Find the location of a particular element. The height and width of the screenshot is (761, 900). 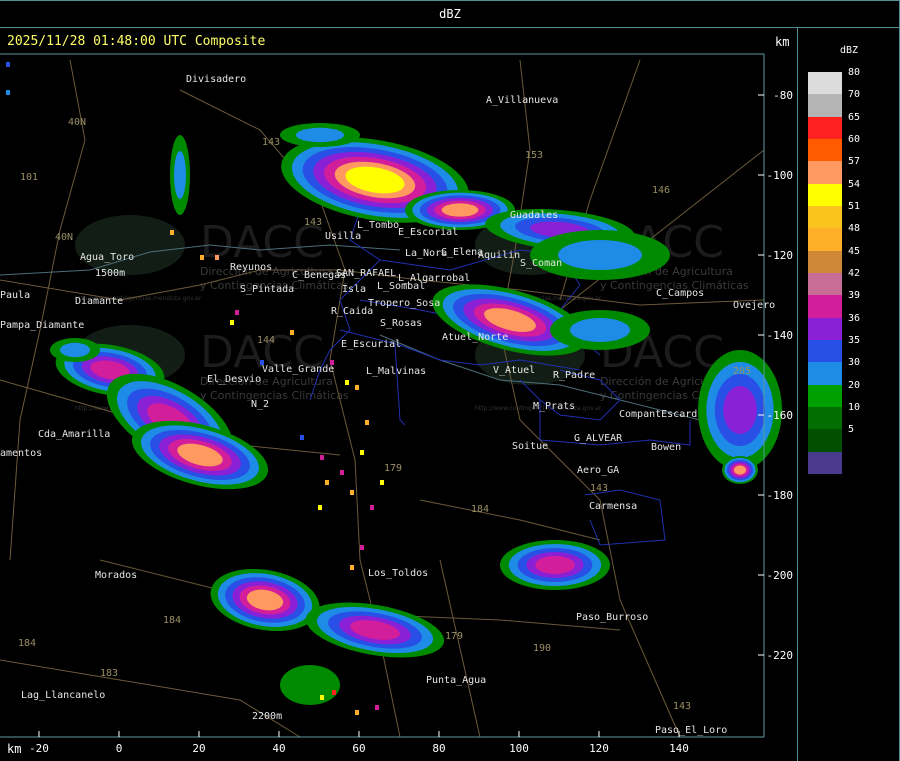

legend-value: 54 is located at coordinates (854, 184).